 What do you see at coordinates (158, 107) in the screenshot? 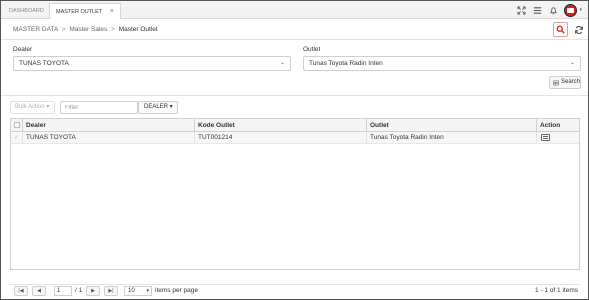
I see `dealer-filter-dropdown: DEALER ▾` at bounding box center [158, 107].